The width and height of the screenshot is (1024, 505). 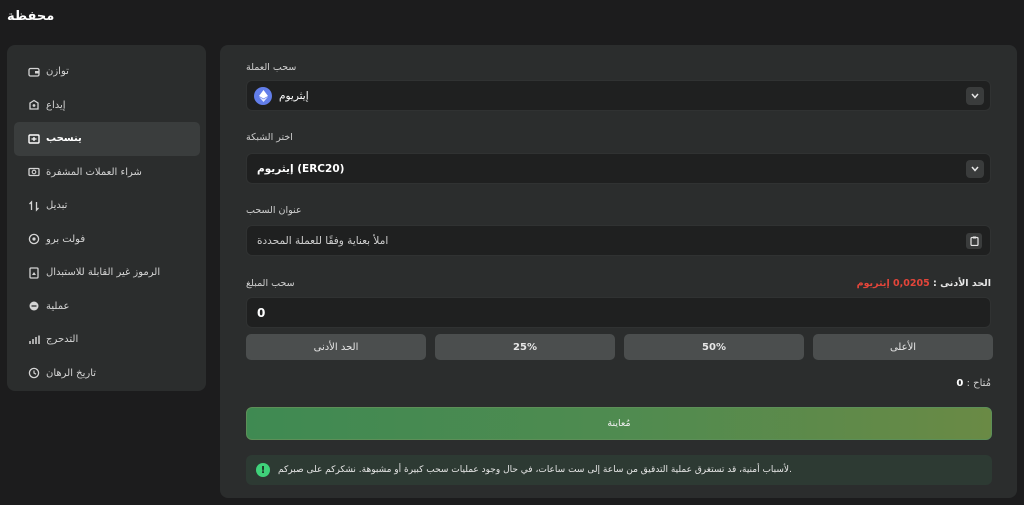 I want to click on page-title: محفظة, so click(x=31, y=16).